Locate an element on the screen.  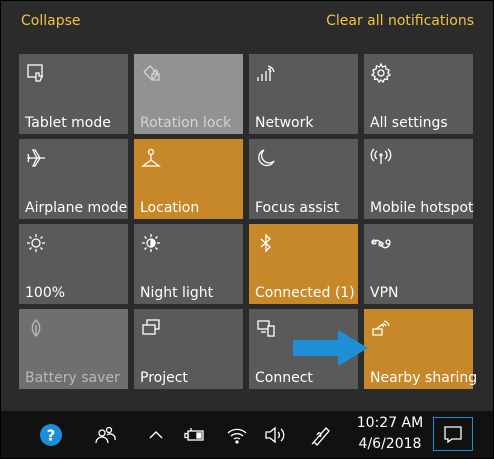
clear-all-notifications-link: Clear all notifications is located at coordinates (400, 21).